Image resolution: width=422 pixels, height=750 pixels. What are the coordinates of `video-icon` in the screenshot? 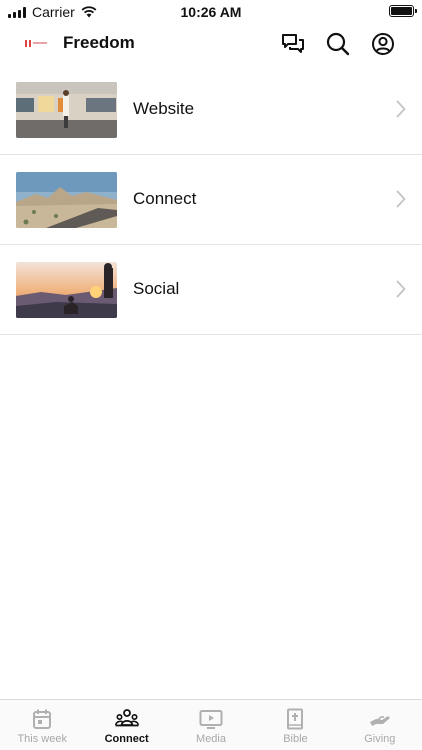 It's located at (211, 719).